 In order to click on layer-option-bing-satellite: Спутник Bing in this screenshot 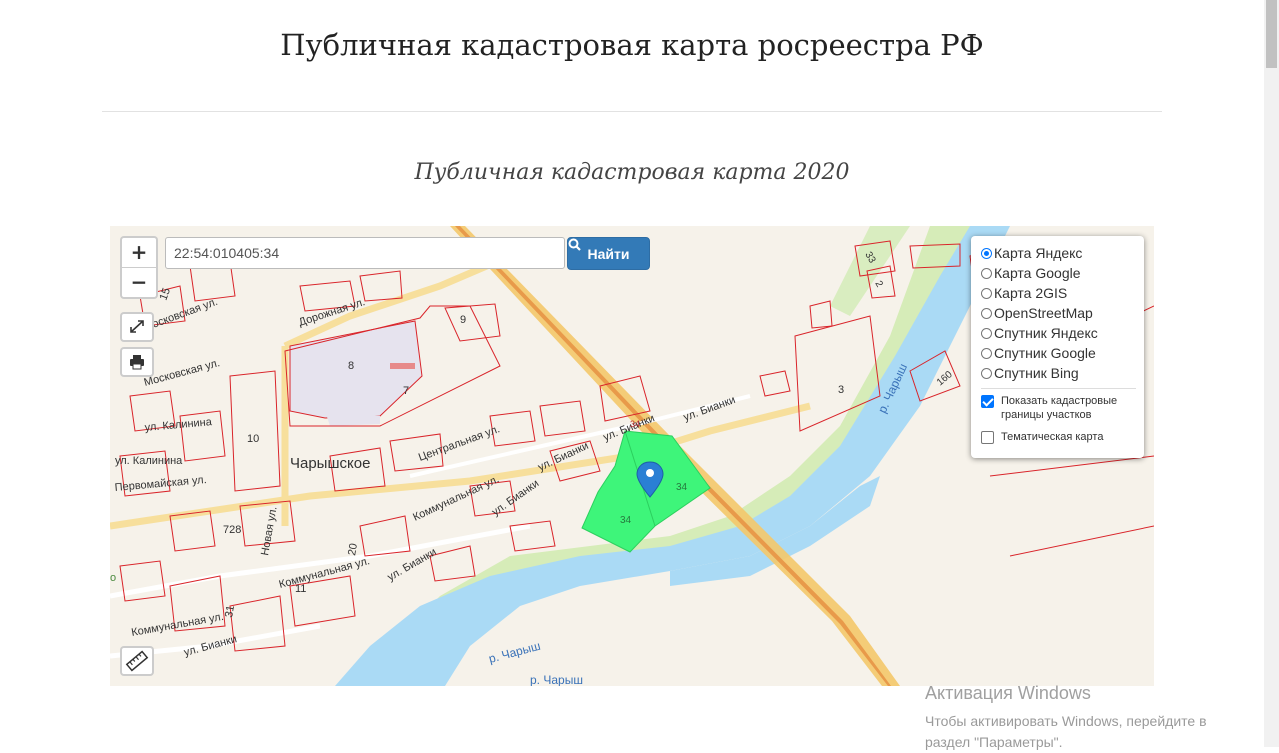, I will do `click(1062, 373)`.